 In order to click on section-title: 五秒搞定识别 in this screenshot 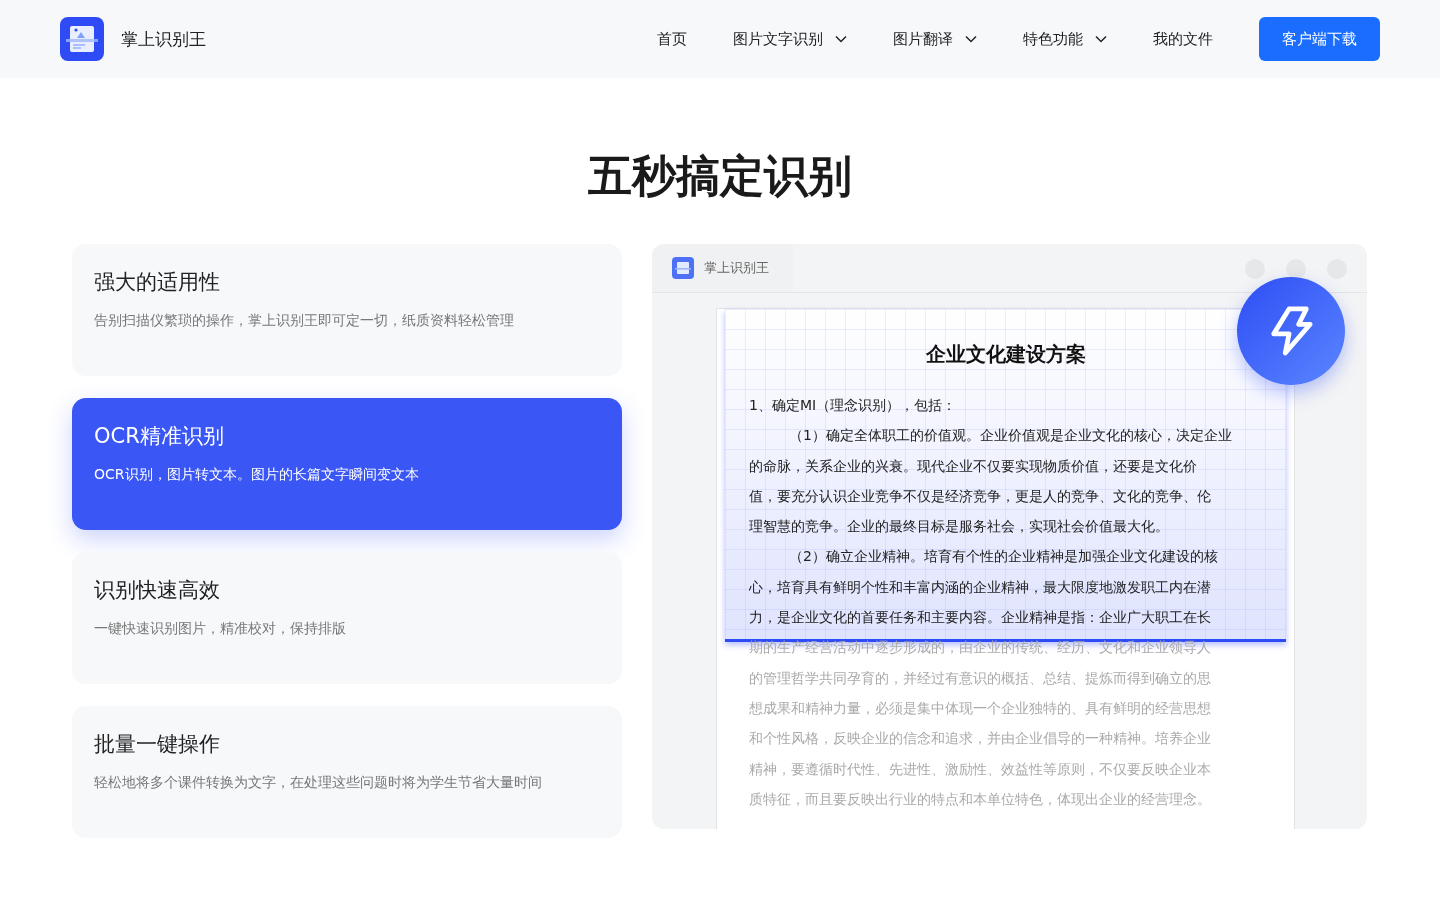, I will do `click(720, 176)`.